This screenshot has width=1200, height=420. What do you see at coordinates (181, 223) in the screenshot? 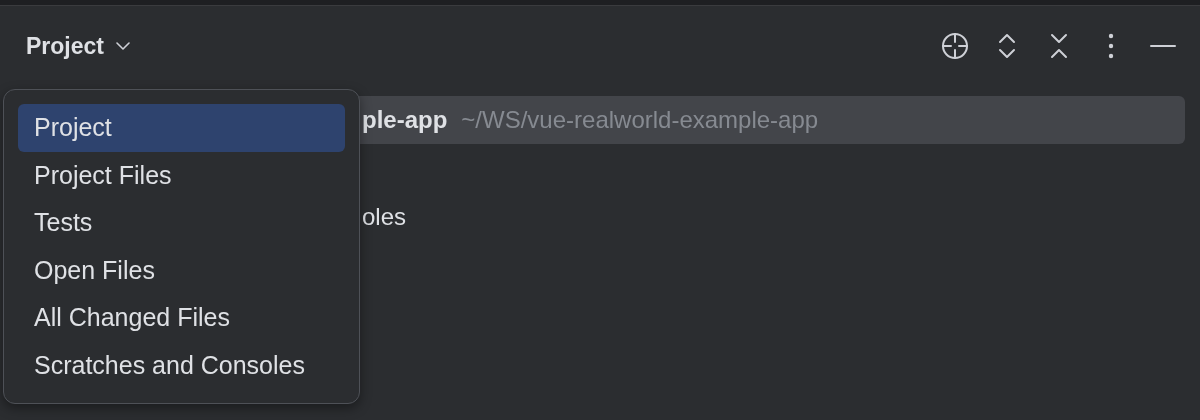
I see `menu-item: Tests` at bounding box center [181, 223].